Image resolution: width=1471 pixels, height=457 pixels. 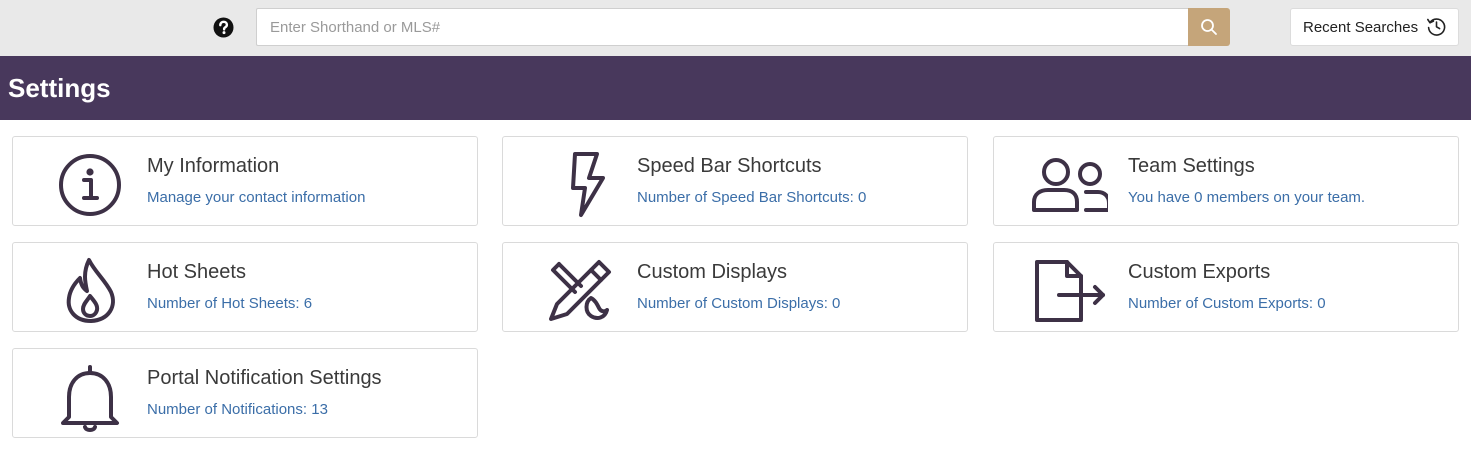 I want to click on search-bar, so click(x=743, y=27).